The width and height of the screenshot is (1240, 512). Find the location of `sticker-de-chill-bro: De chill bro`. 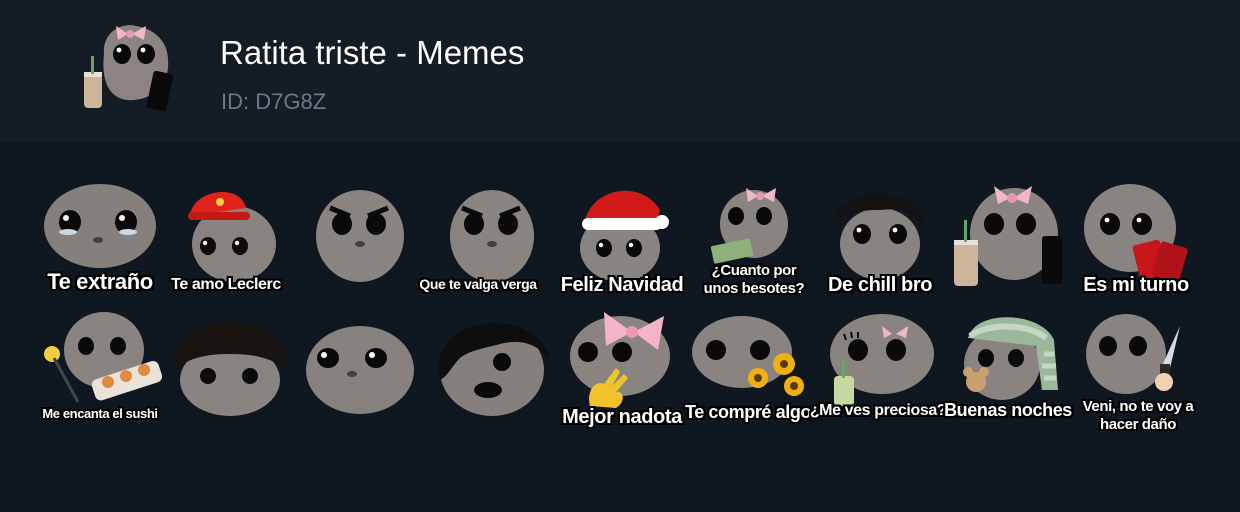

sticker-de-chill-bro: De chill bro is located at coordinates (880, 244).